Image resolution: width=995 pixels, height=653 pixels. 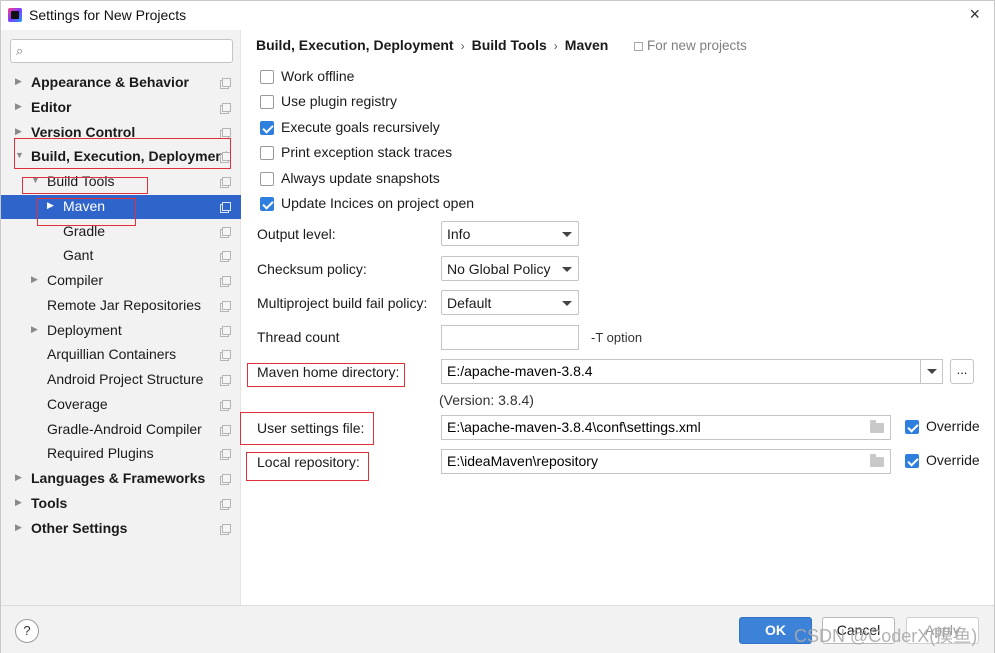 What do you see at coordinates (510, 233) in the screenshot?
I see `output-level-select: Info` at bounding box center [510, 233].